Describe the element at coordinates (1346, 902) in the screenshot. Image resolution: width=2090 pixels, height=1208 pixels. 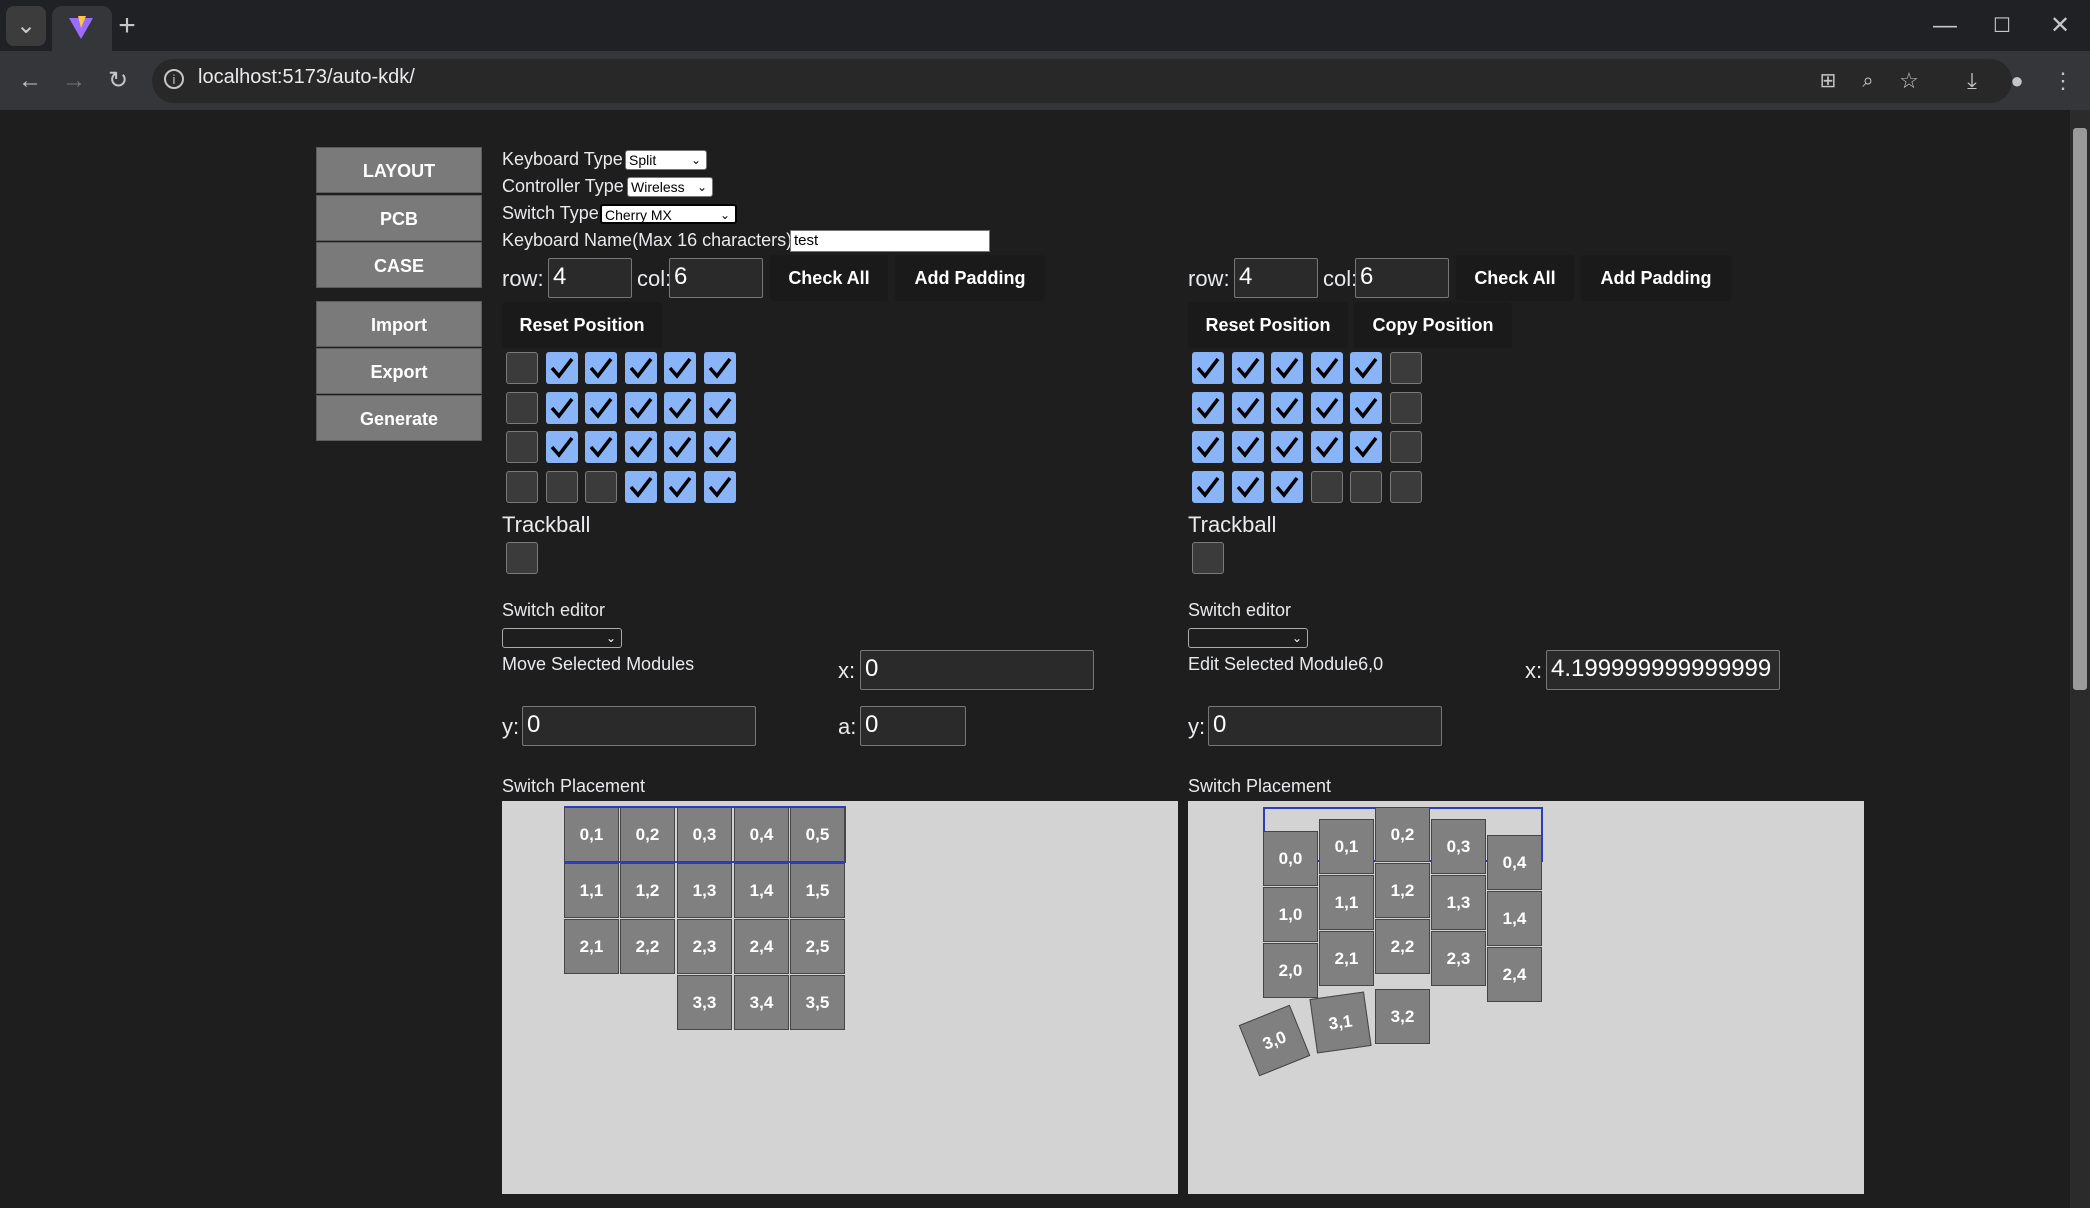
I see `right-switch-key: 1,1` at that location.